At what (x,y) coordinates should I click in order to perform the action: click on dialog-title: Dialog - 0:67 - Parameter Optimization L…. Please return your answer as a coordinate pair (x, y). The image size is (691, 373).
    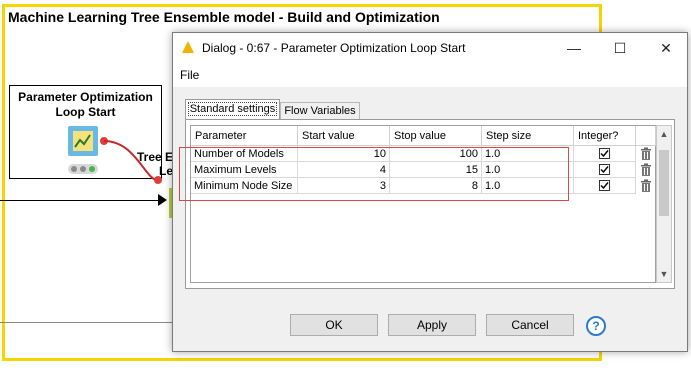
    Looking at the image, I should click on (334, 48).